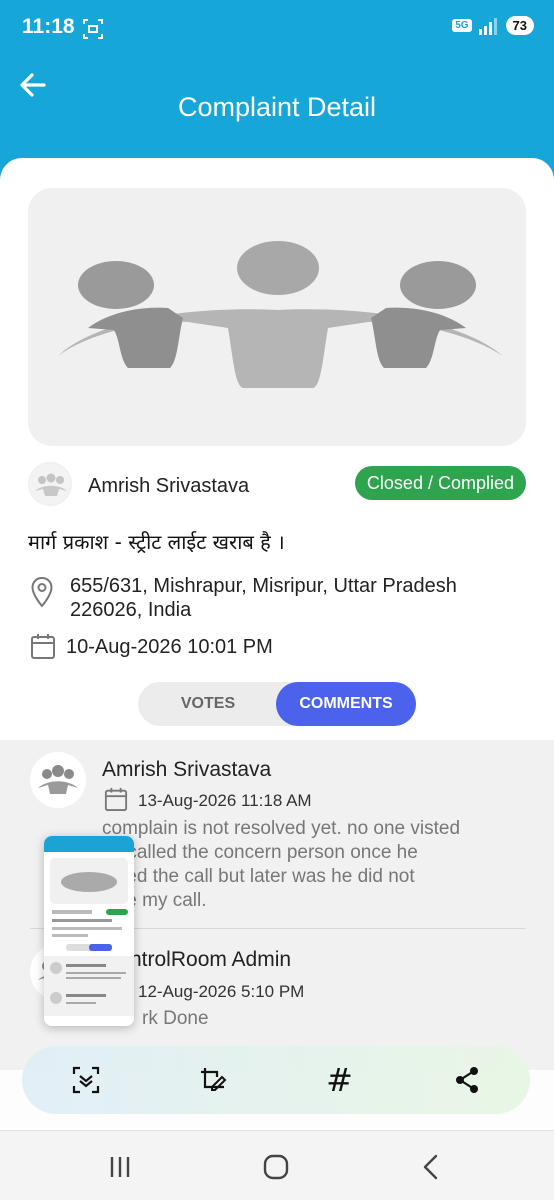 This screenshot has height=1200, width=554. Describe the element at coordinates (277, 484) in the screenshot. I see `complaint-author-row: Amrish Srivastava Closed / Complied` at that location.